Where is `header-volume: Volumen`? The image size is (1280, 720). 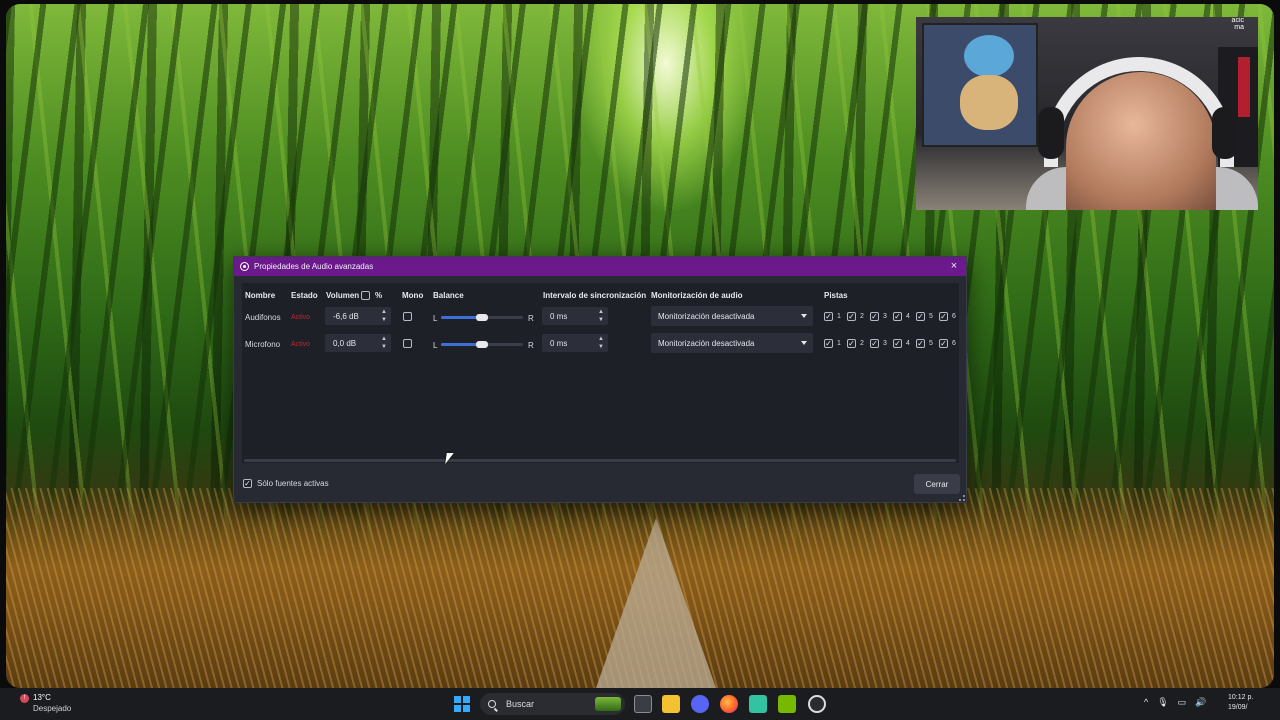 header-volume: Volumen is located at coordinates (343, 295).